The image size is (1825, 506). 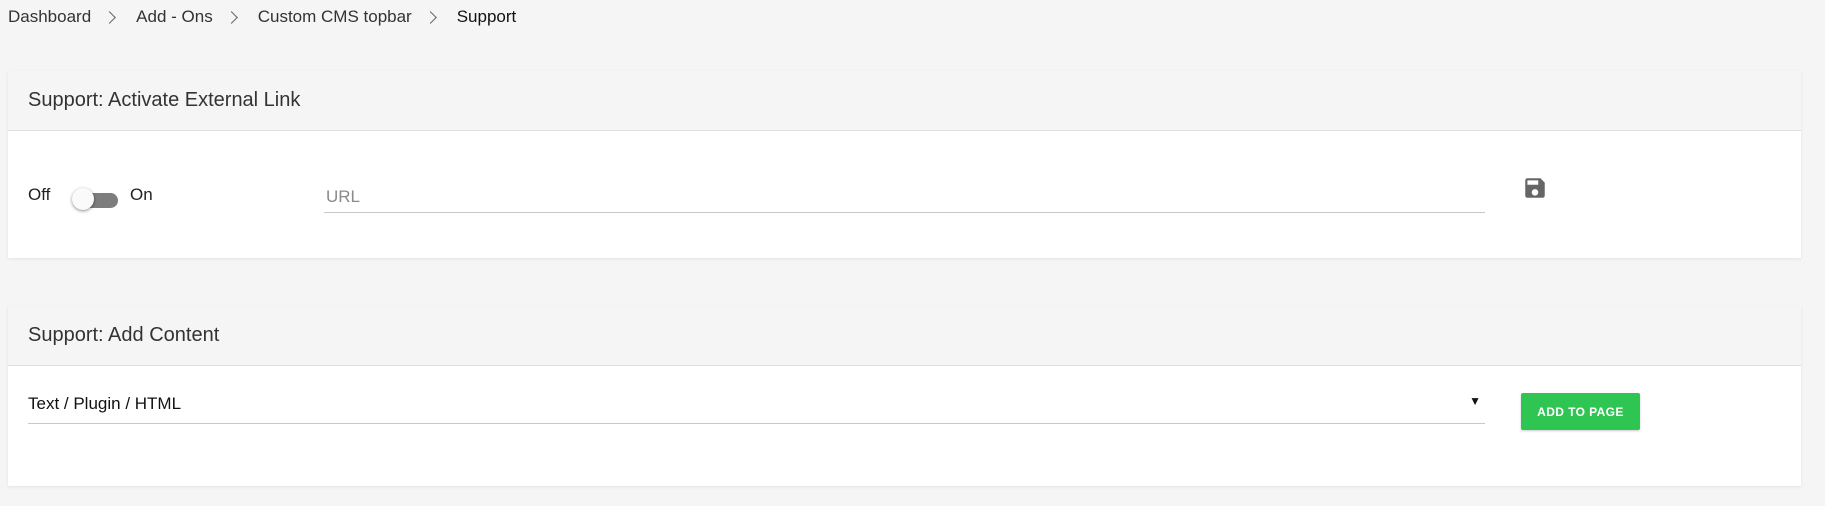 What do you see at coordinates (83, 199) in the screenshot?
I see `toggle-thumb` at bounding box center [83, 199].